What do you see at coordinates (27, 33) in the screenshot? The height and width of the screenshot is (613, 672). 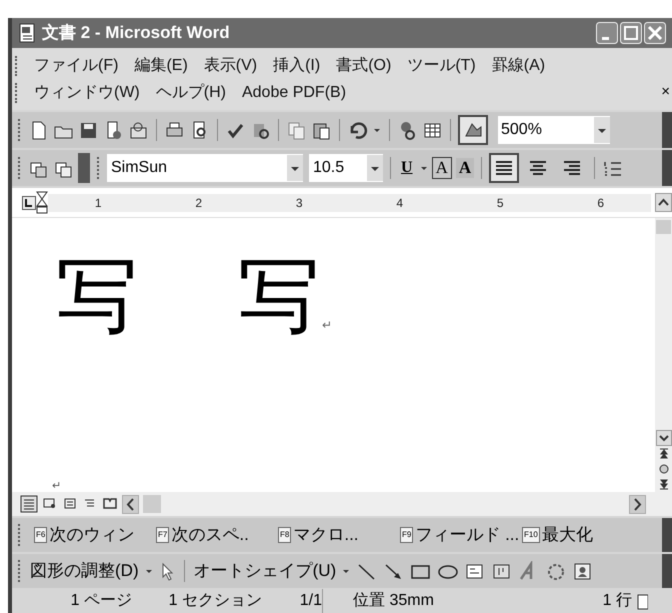 I see `document-icon` at bounding box center [27, 33].